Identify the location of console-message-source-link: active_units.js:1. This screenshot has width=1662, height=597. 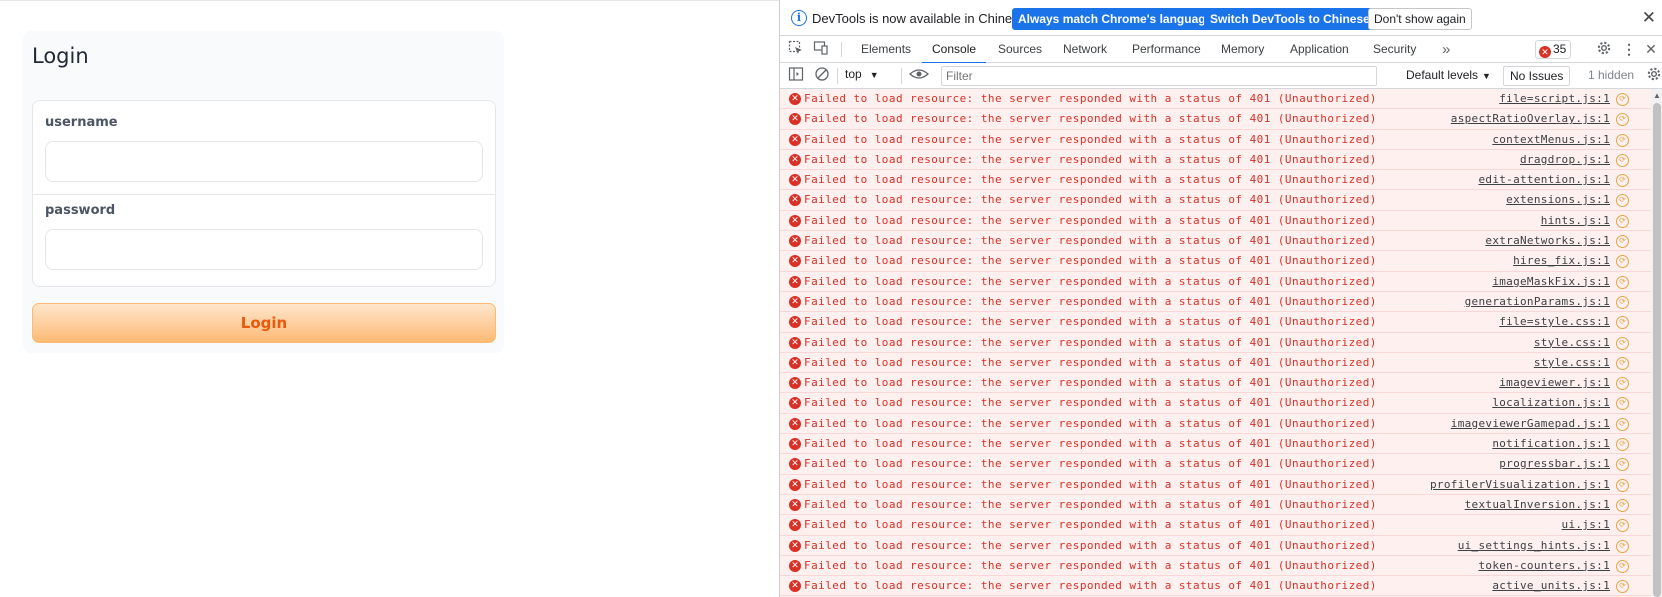
(1551, 585).